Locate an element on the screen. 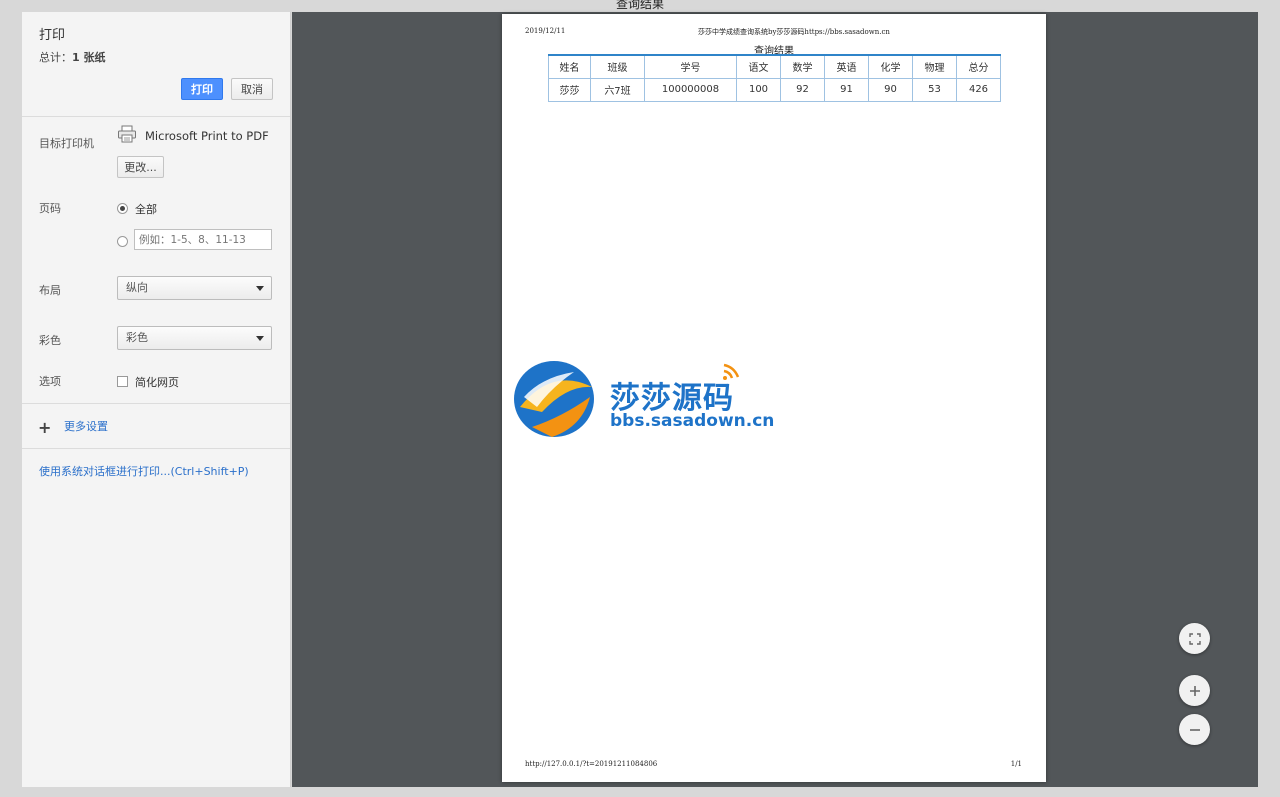 Image resolution: width=1280 pixels, height=797 pixels. printer-icon is located at coordinates (127, 136).